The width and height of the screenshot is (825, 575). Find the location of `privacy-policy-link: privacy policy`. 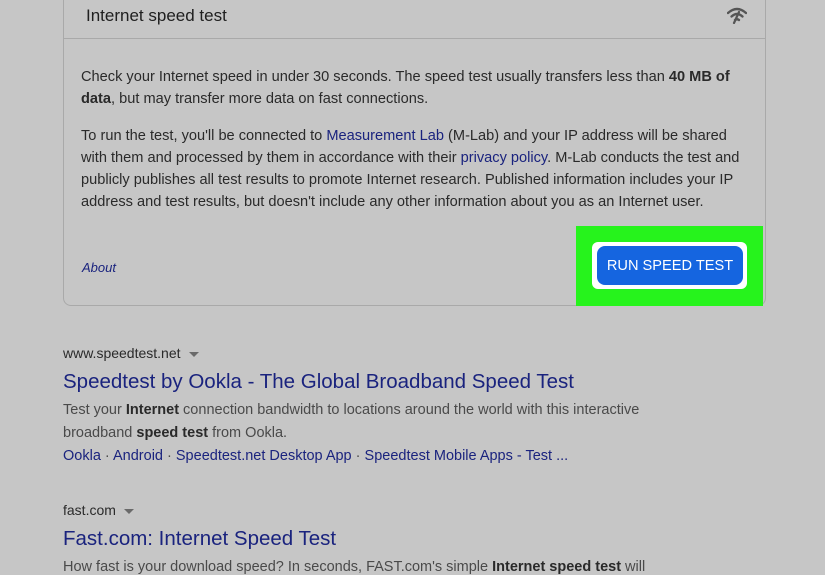

privacy-policy-link: privacy policy is located at coordinates (504, 158).